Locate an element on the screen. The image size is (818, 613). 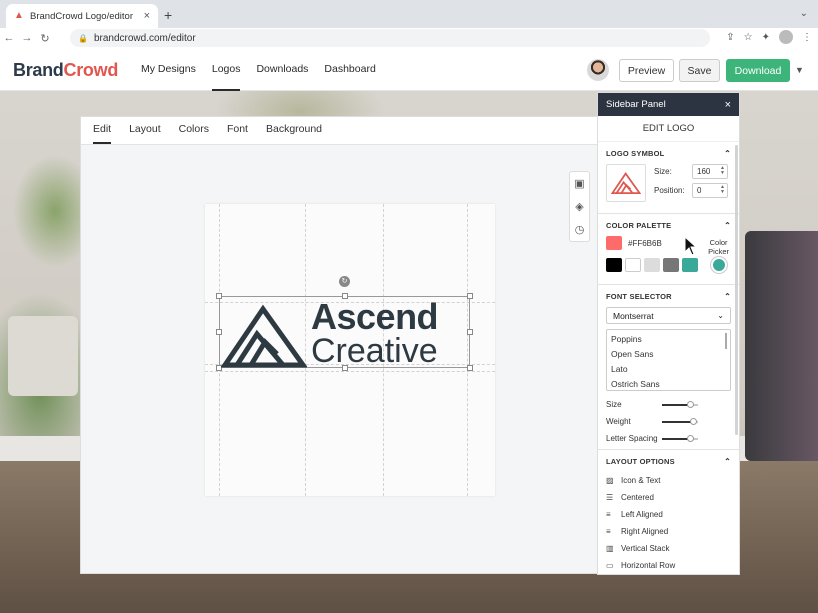
layout-option-left-aligned: ≡ Left Aligned is located at coordinates (668, 514).